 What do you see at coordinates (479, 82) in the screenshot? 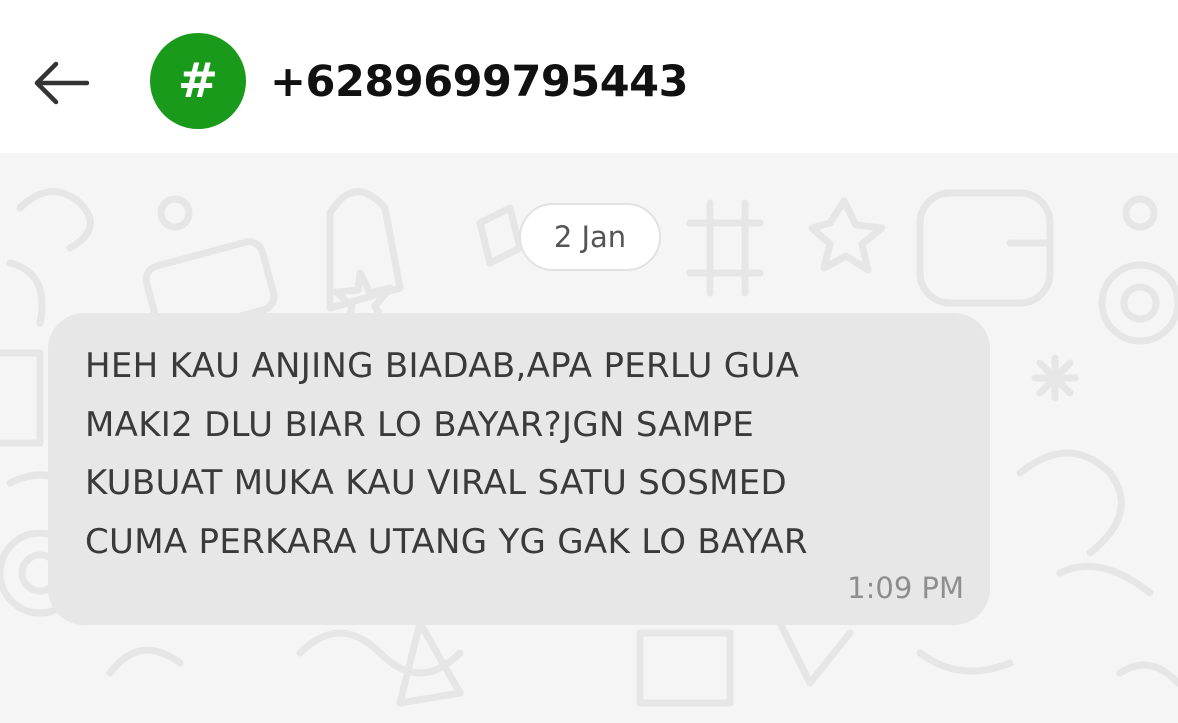
I see `contact-name: +6289699795443` at bounding box center [479, 82].